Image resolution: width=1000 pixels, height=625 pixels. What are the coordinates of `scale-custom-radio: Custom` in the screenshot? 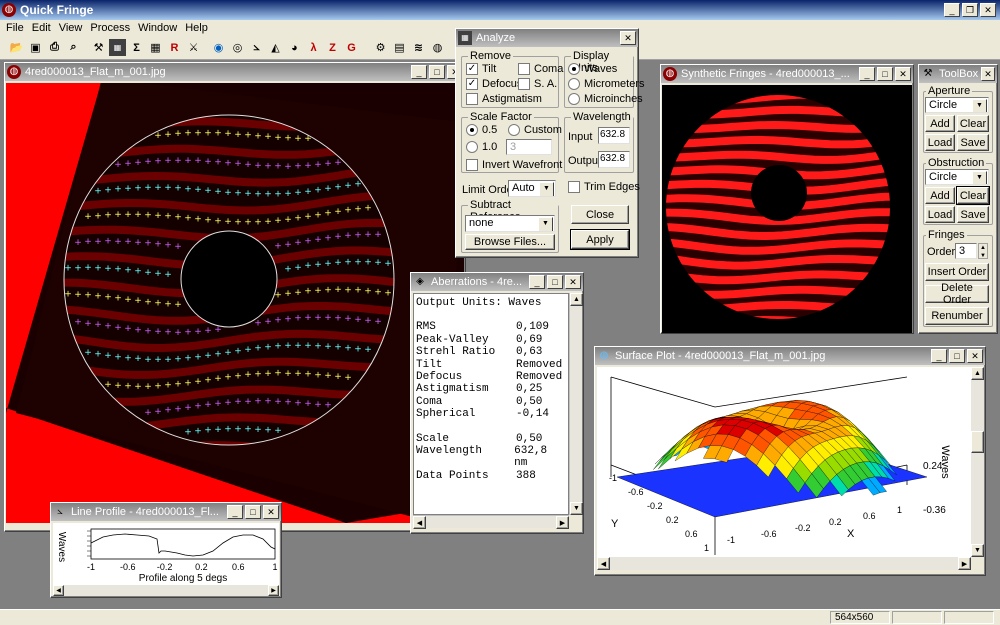 It's located at (535, 130).